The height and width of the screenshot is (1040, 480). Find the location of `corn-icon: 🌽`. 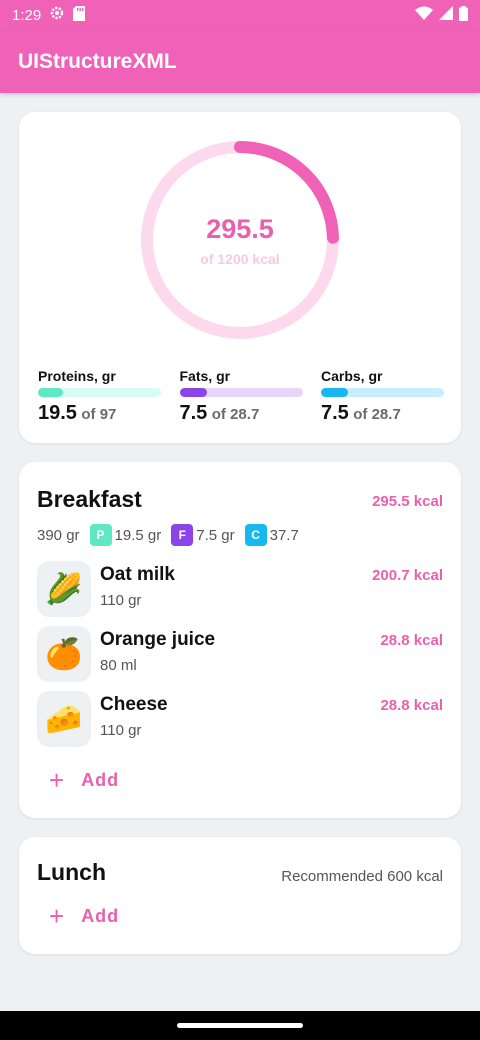

corn-icon: 🌽 is located at coordinates (64, 589).